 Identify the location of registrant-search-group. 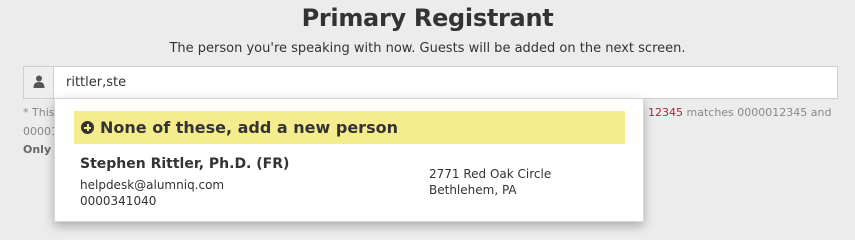
(430, 82).